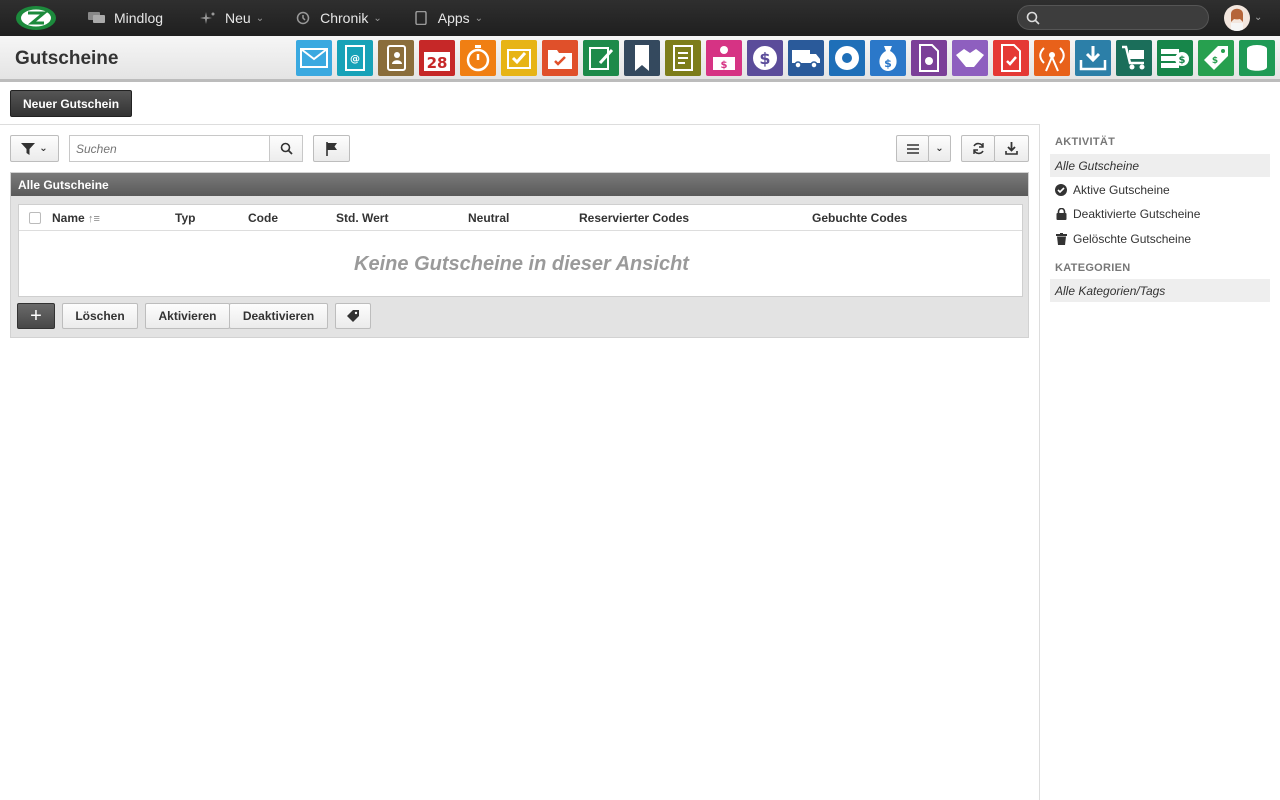 The image size is (1280, 800). Describe the element at coordinates (683, 58) in the screenshot. I see `documents-app-icon` at that location.